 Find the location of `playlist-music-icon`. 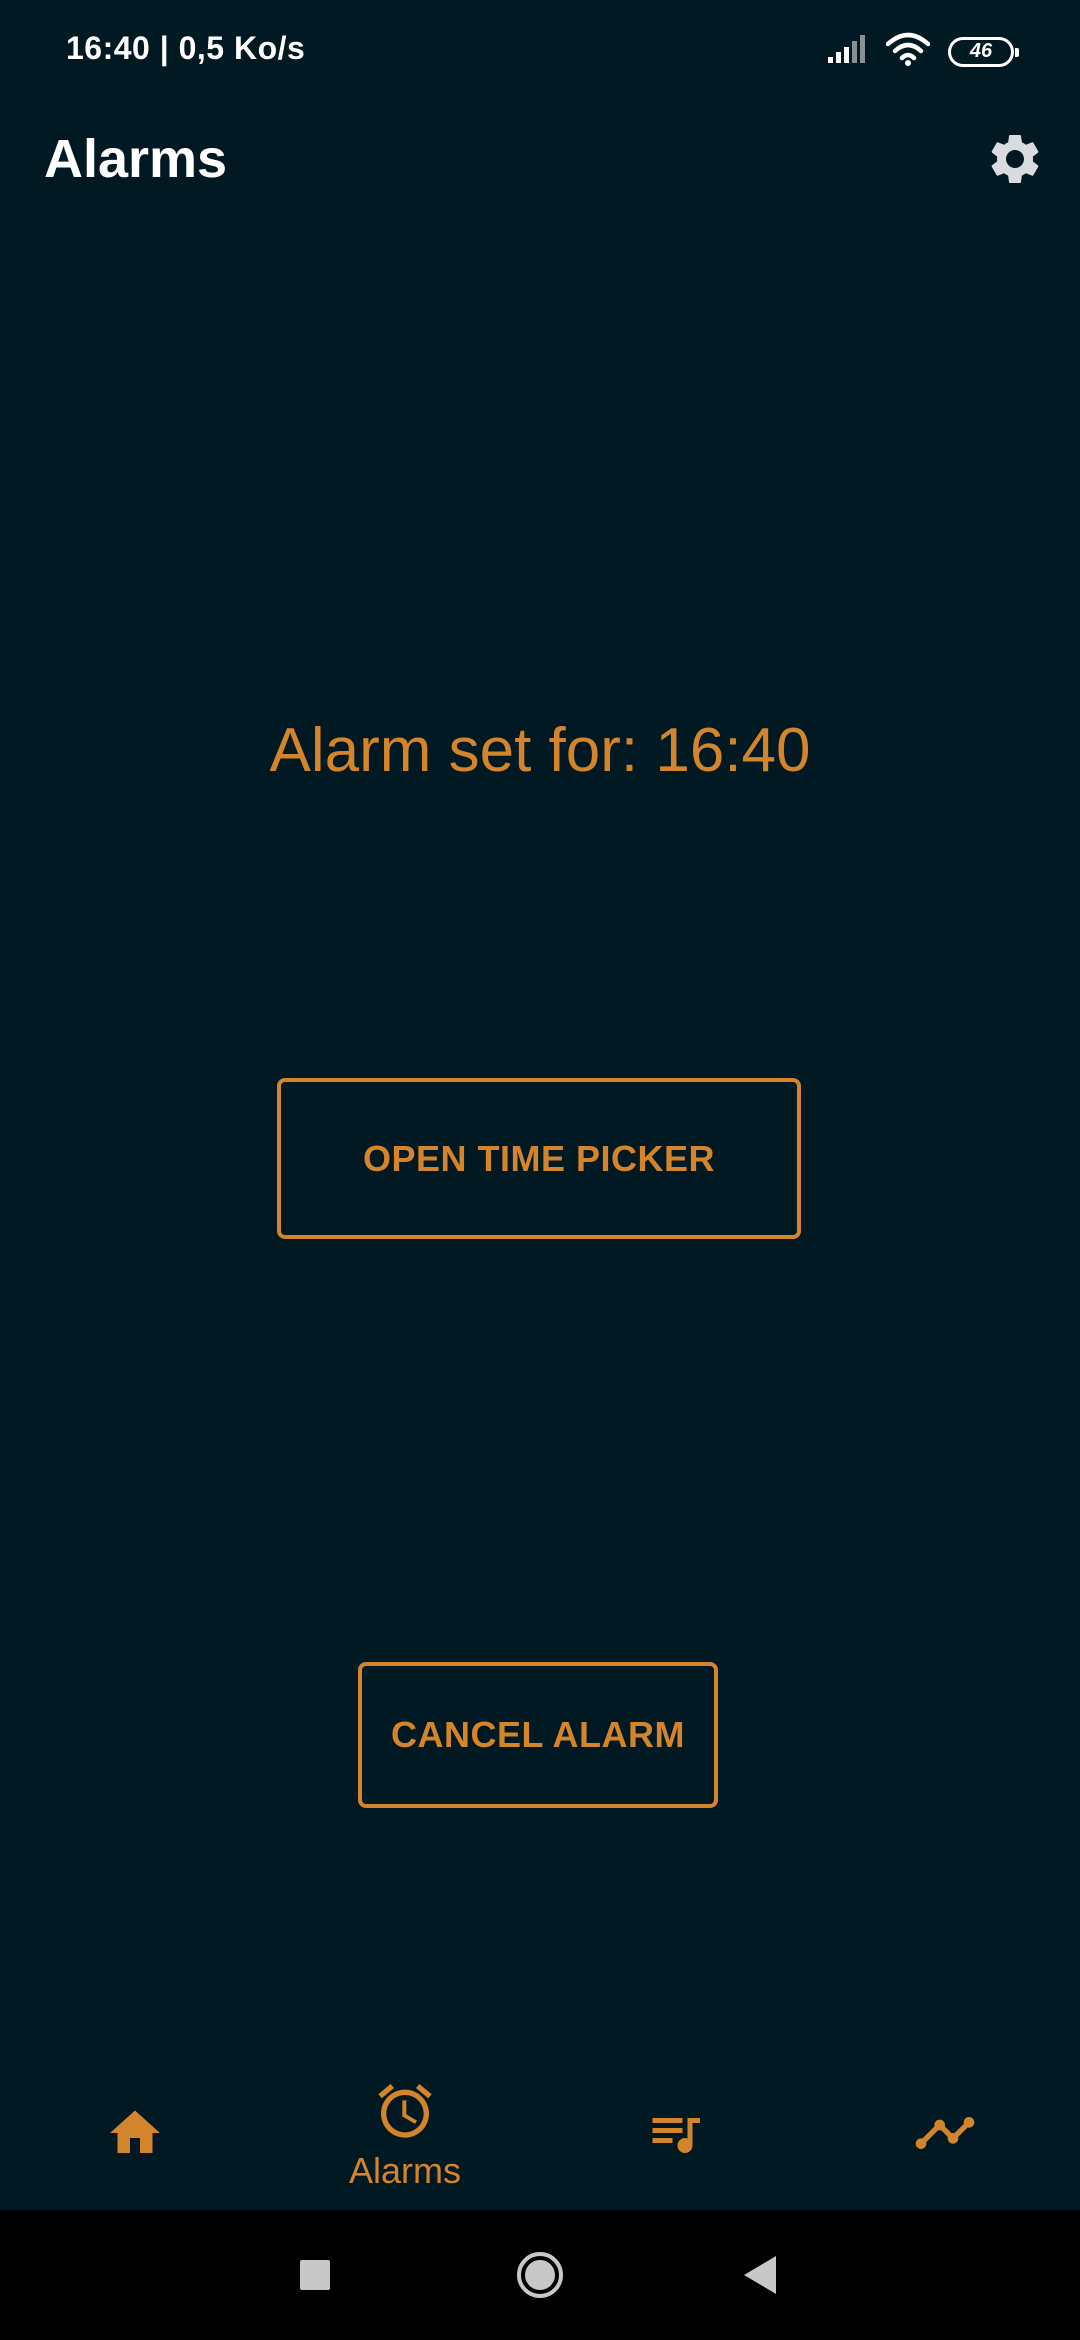

playlist-music-icon is located at coordinates (675, 2135).